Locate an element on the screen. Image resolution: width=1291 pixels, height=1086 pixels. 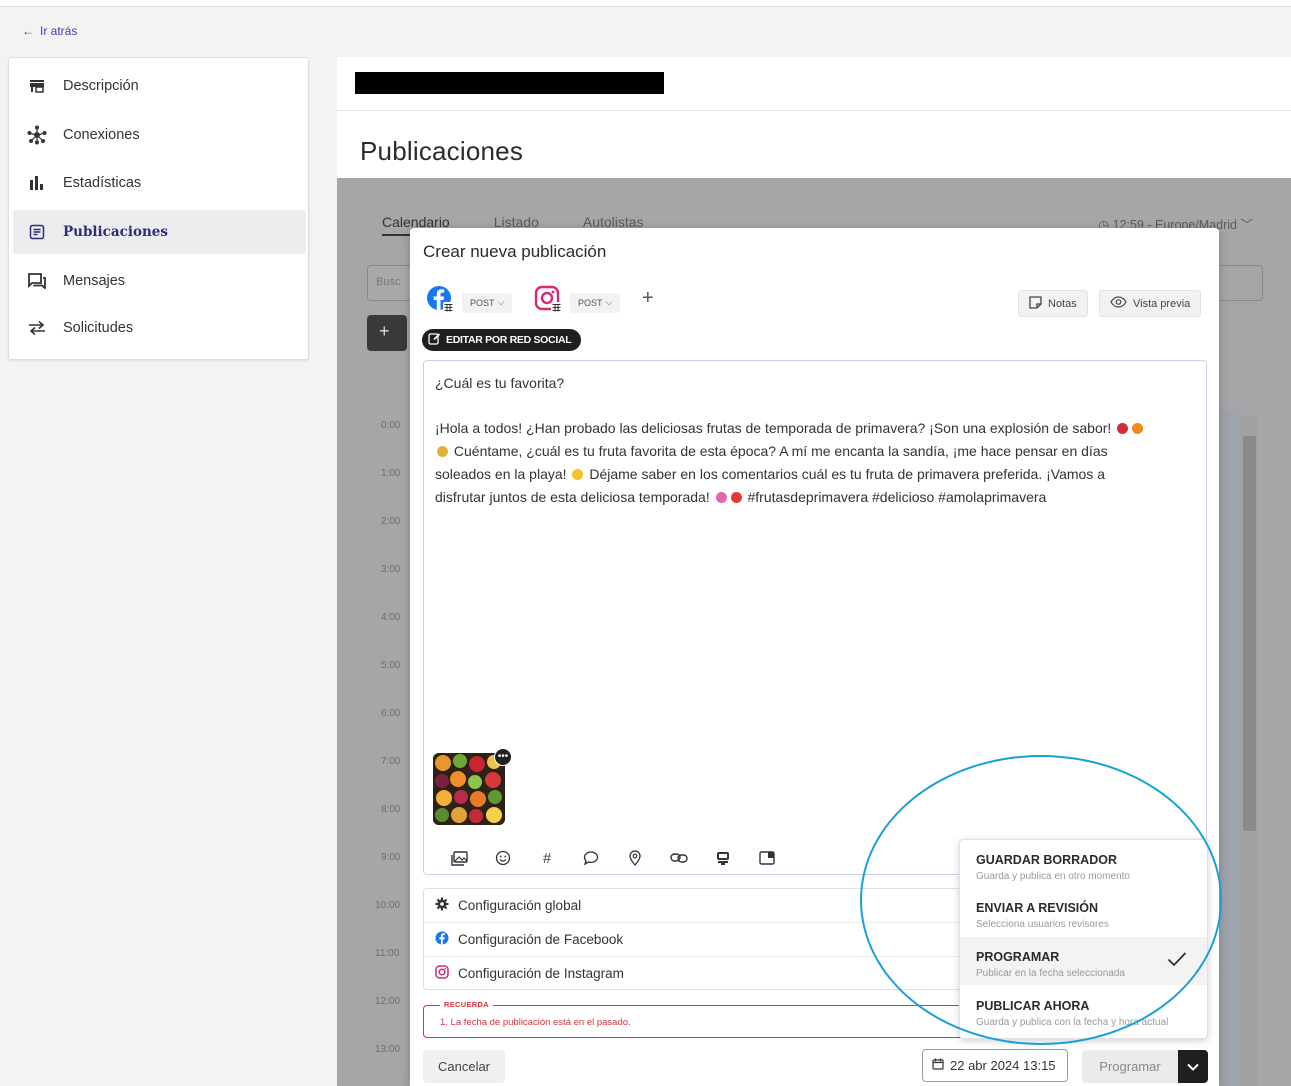
hour-label: 4:00 is located at coordinates (391, 617).